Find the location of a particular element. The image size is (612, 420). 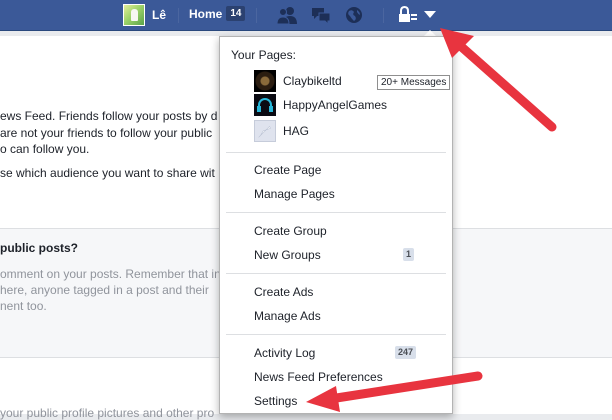

public-posts-description: nent too. is located at coordinates (23, 306).